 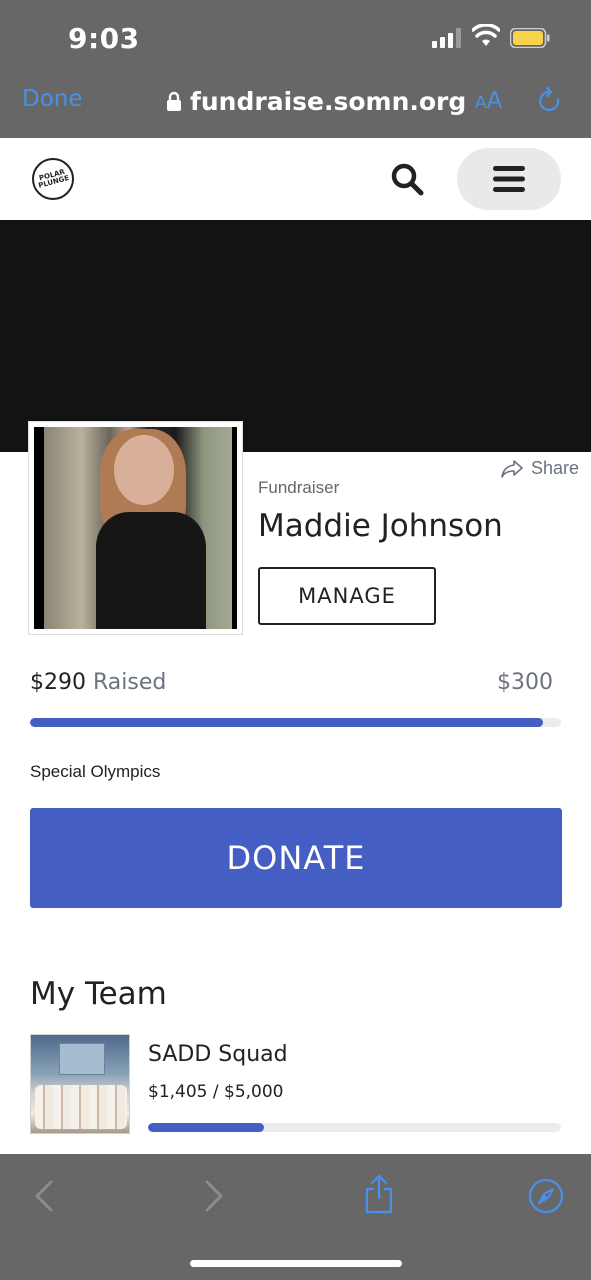 I want to click on battery-icon, so click(x=530, y=38).